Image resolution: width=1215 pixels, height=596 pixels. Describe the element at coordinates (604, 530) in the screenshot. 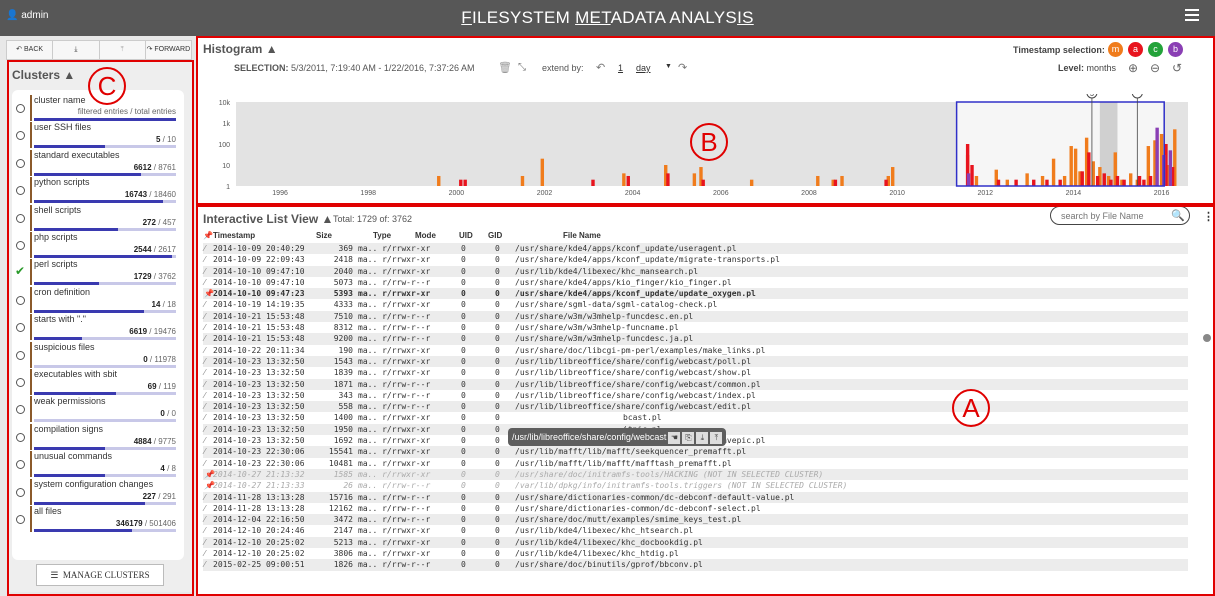

I see `cell-filename: /usr/lib/kde4/libexec/khc_htsearch.pl` at that location.